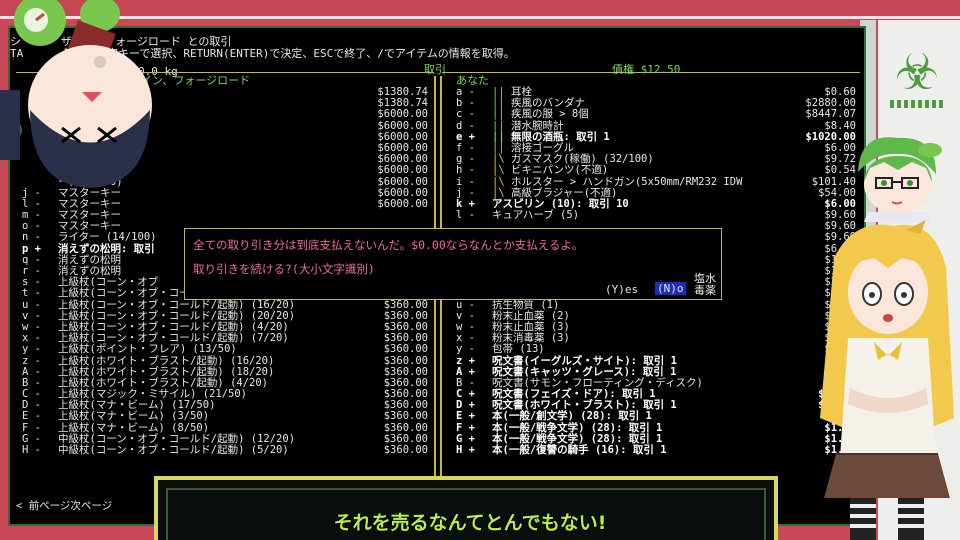  Describe the element at coordinates (166, 371) in the screenshot. I see `item-name: 上級杖(ホワイト・ブラスト/起動) (18/20)` at that location.